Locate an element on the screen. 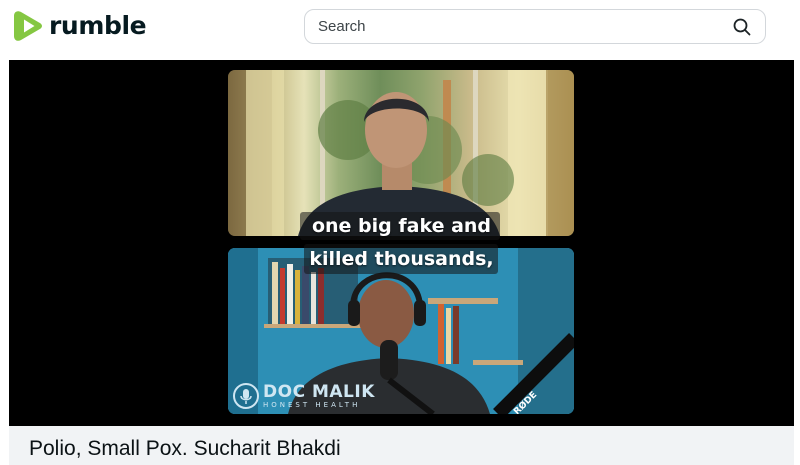 The image size is (800, 465). rumble-logo: rumble is located at coordinates (80, 26).